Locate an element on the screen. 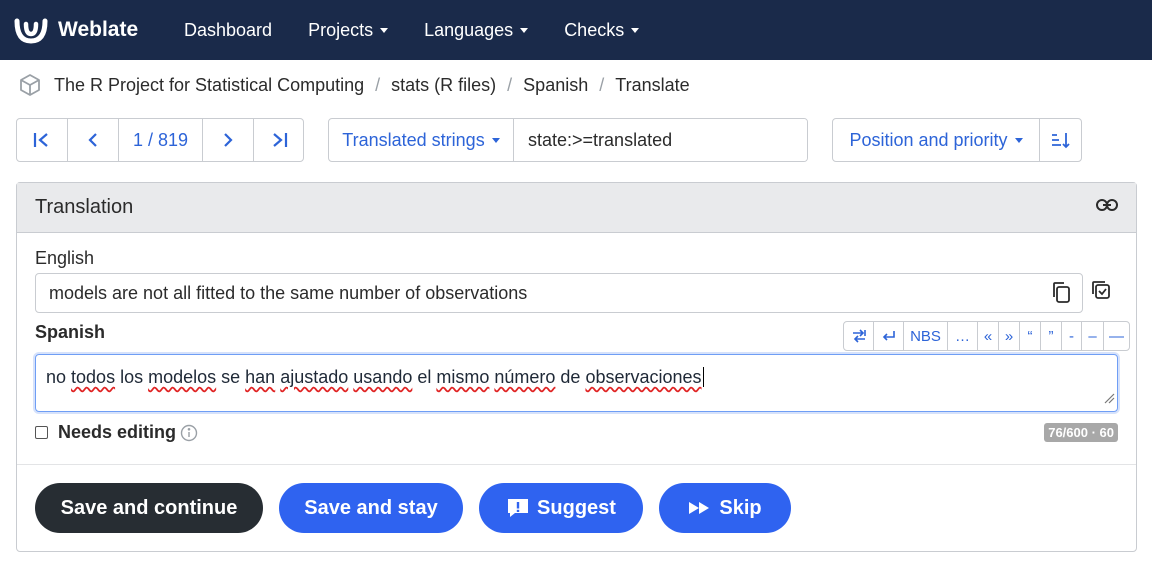 This screenshot has width=1152, height=569. misspelled-word: todos is located at coordinates (93, 377).